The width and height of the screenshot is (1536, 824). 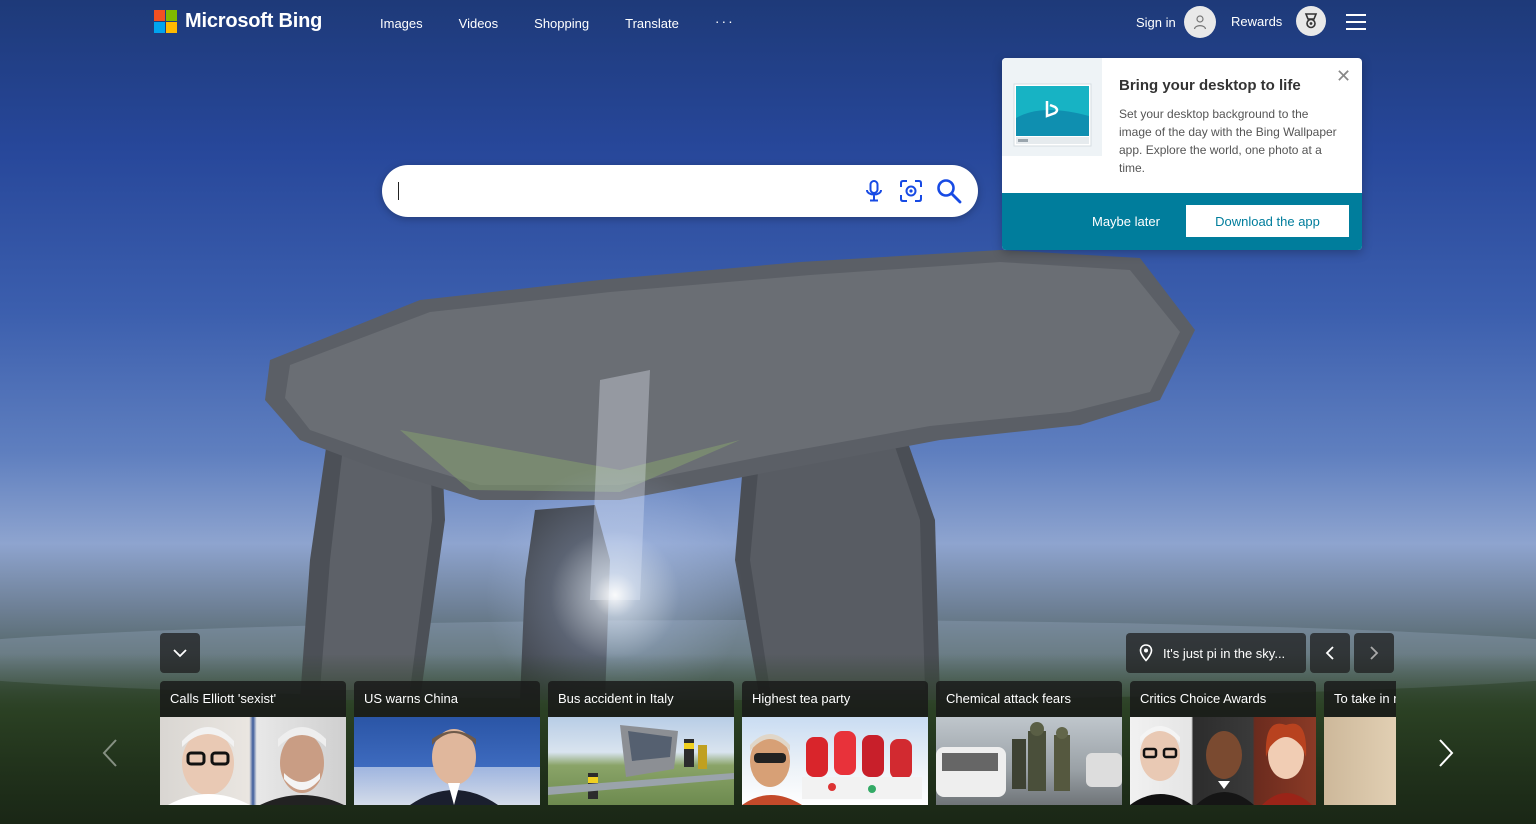 I want to click on news-card-title: Critics Choice Awards, so click(x=1223, y=699).